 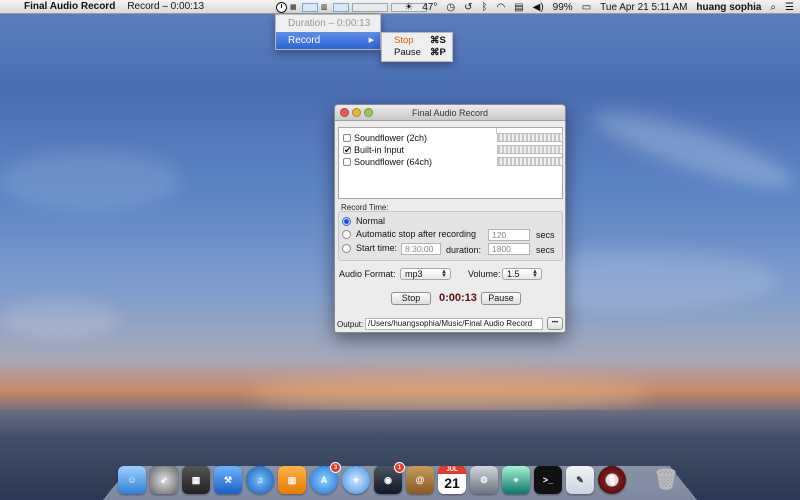 What do you see at coordinates (164, 480) in the screenshot?
I see `launchpad-icon: ➶` at bounding box center [164, 480].